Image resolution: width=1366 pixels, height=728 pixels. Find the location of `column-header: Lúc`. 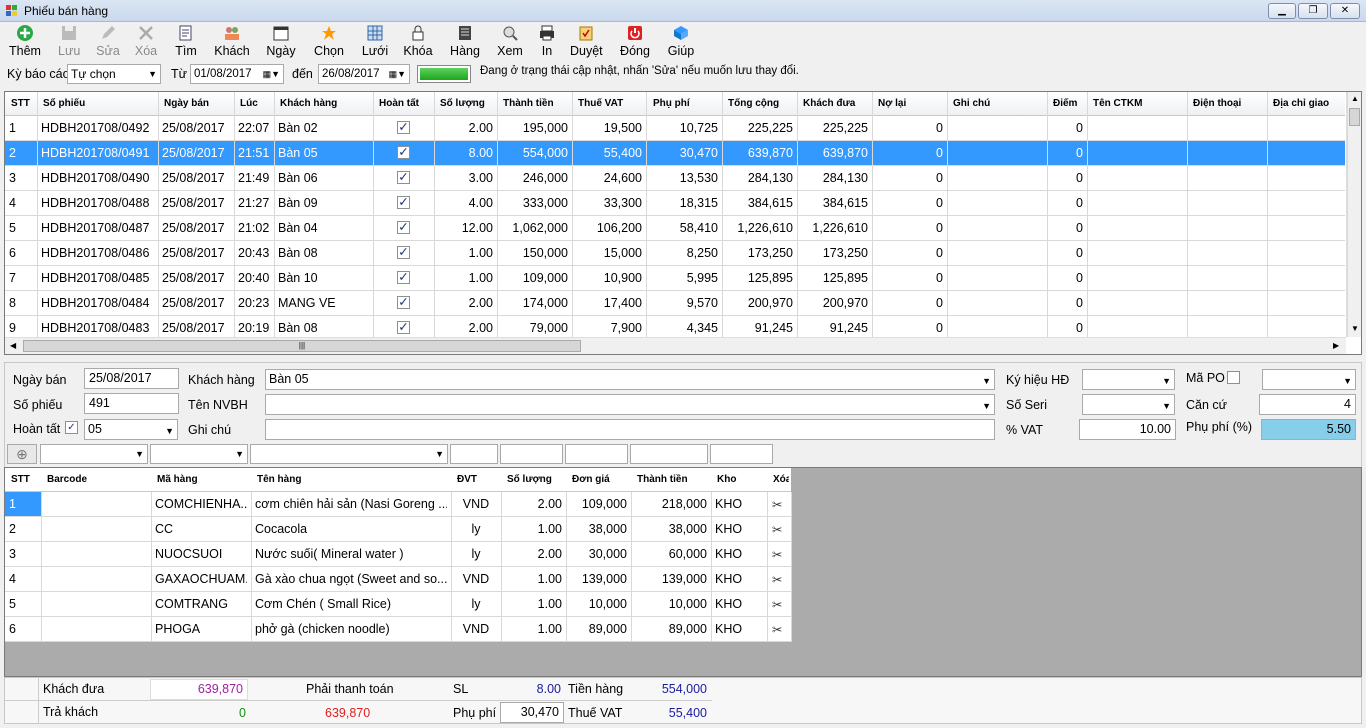

column-header: Lúc is located at coordinates (256, 103).